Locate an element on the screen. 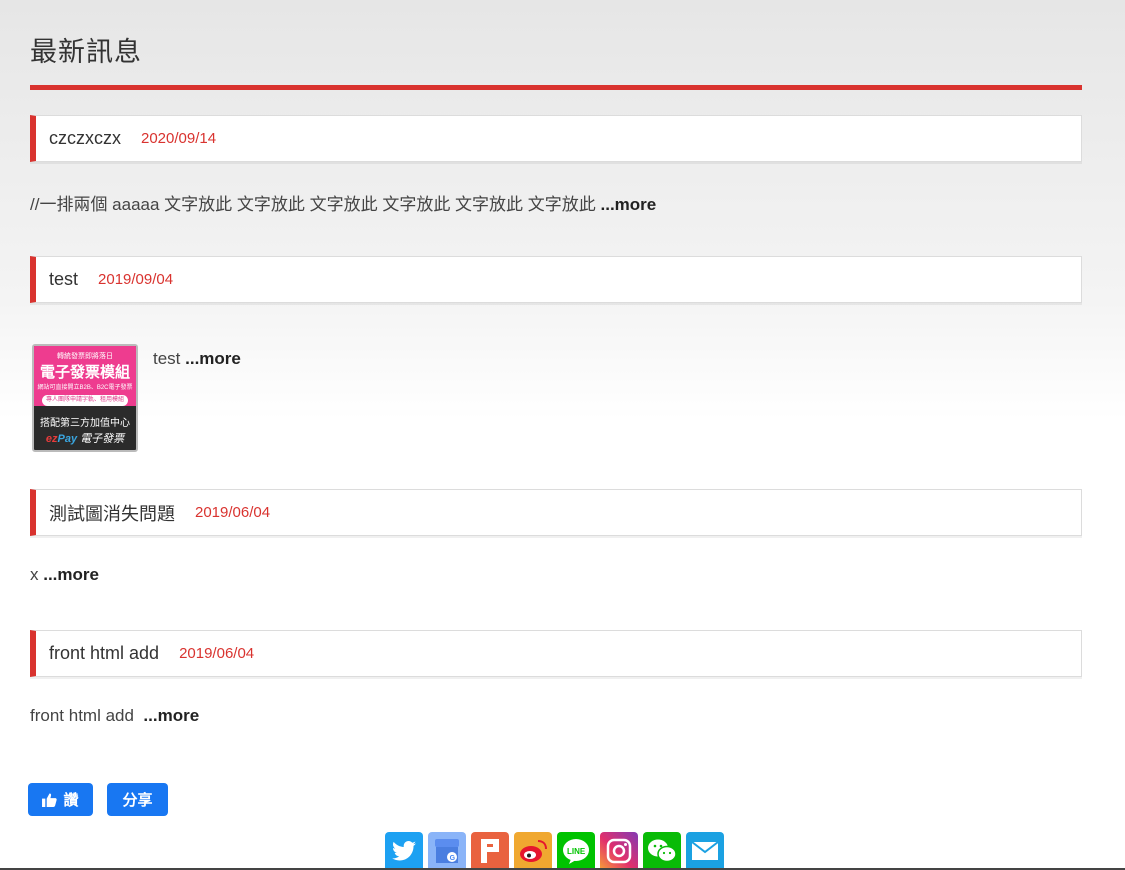  svg-text: G is located at coordinates (453, 858).